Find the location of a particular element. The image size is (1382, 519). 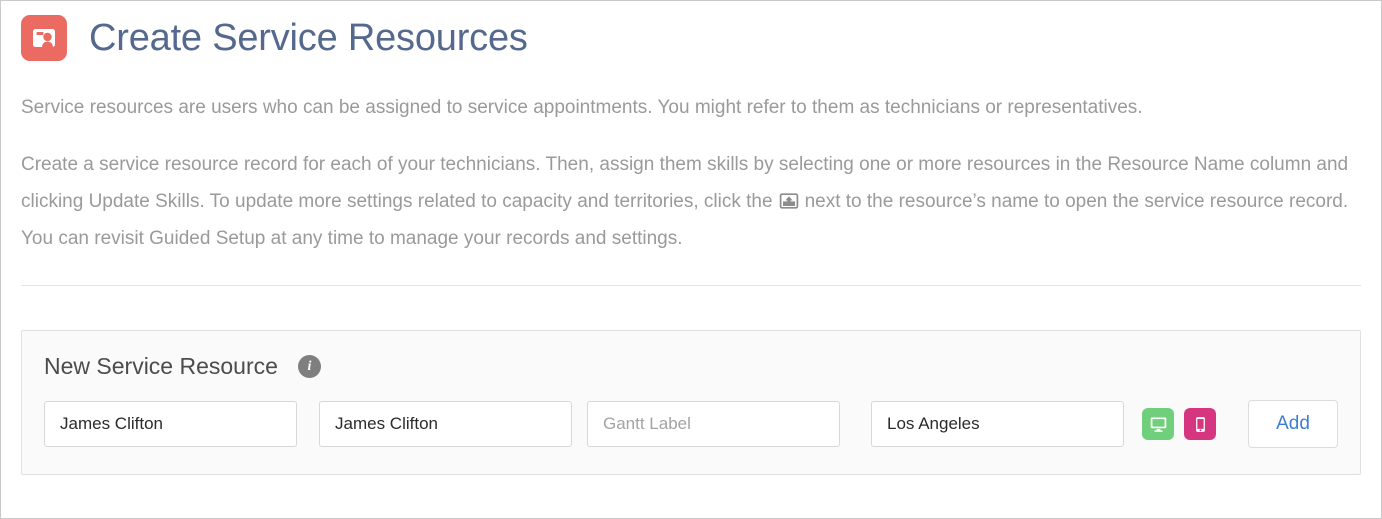

info-icon: i is located at coordinates (309, 366).